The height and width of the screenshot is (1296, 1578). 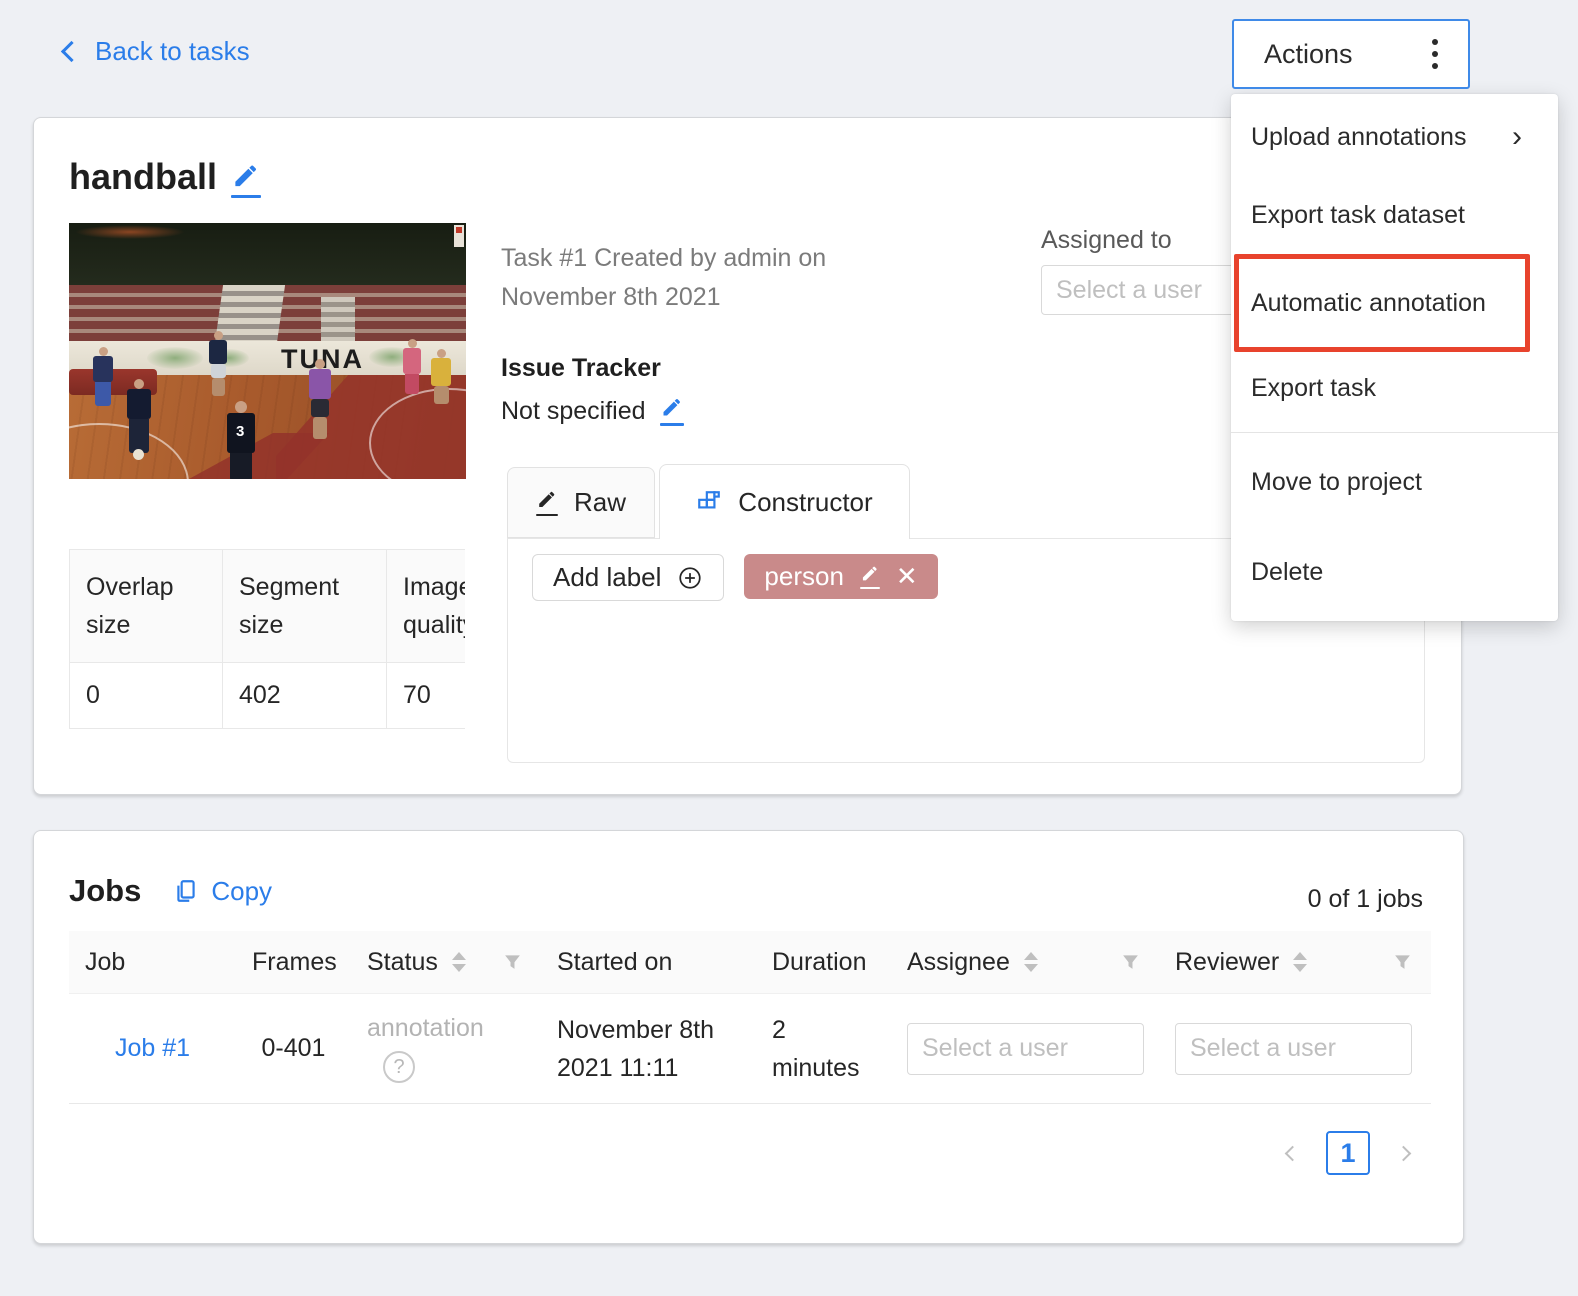 What do you see at coordinates (615, 961) in the screenshot?
I see `column-started-on: Started on` at bounding box center [615, 961].